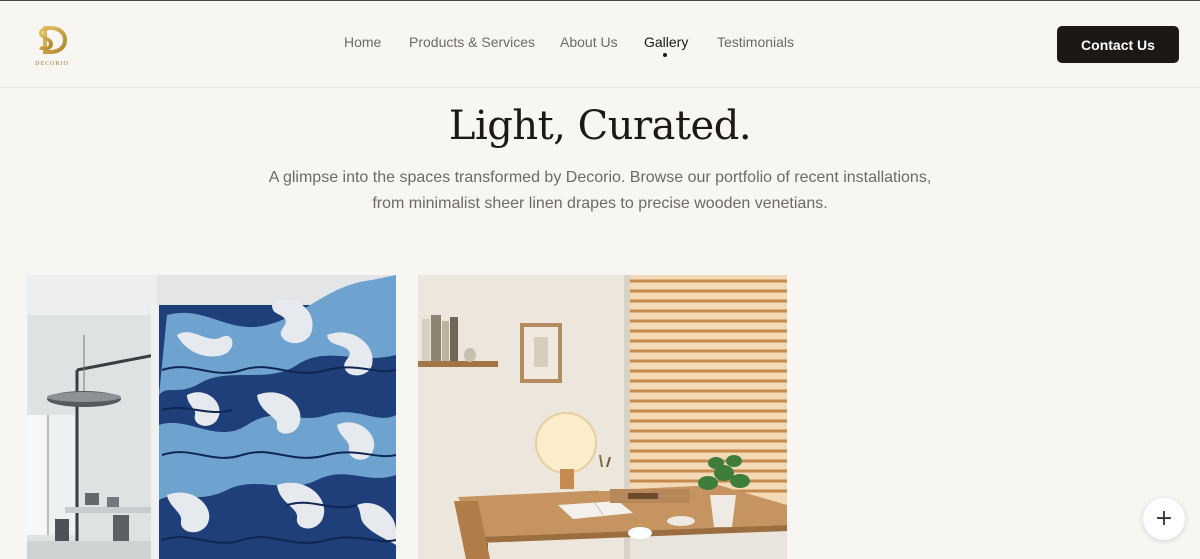 The width and height of the screenshot is (1200, 559). Describe the element at coordinates (600, 126) in the screenshot. I see `page-title: Light, Curated.` at that location.